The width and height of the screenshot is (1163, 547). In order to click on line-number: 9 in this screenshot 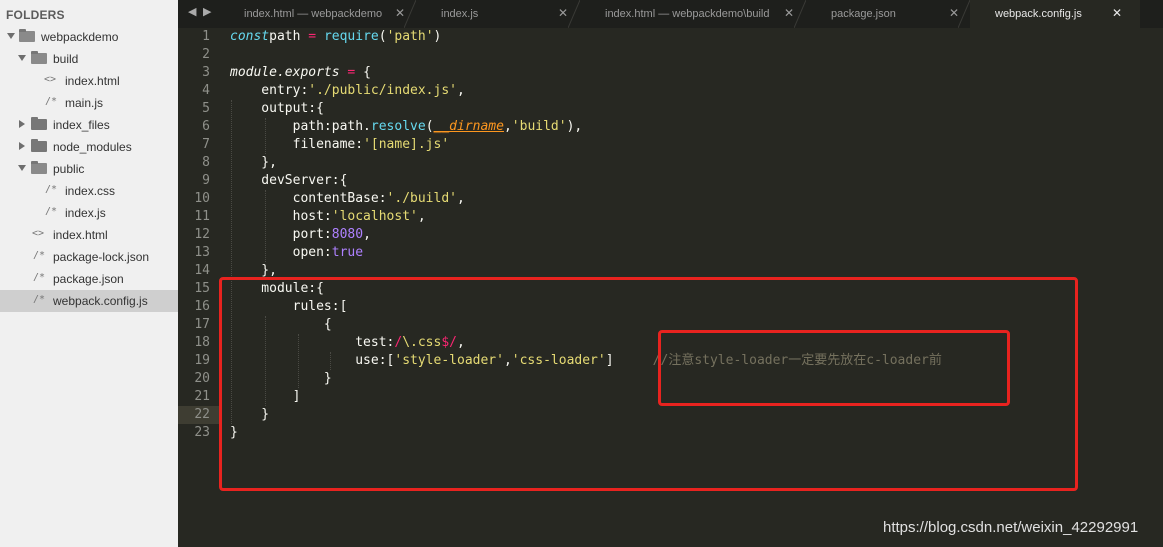, I will do `click(206, 180)`.